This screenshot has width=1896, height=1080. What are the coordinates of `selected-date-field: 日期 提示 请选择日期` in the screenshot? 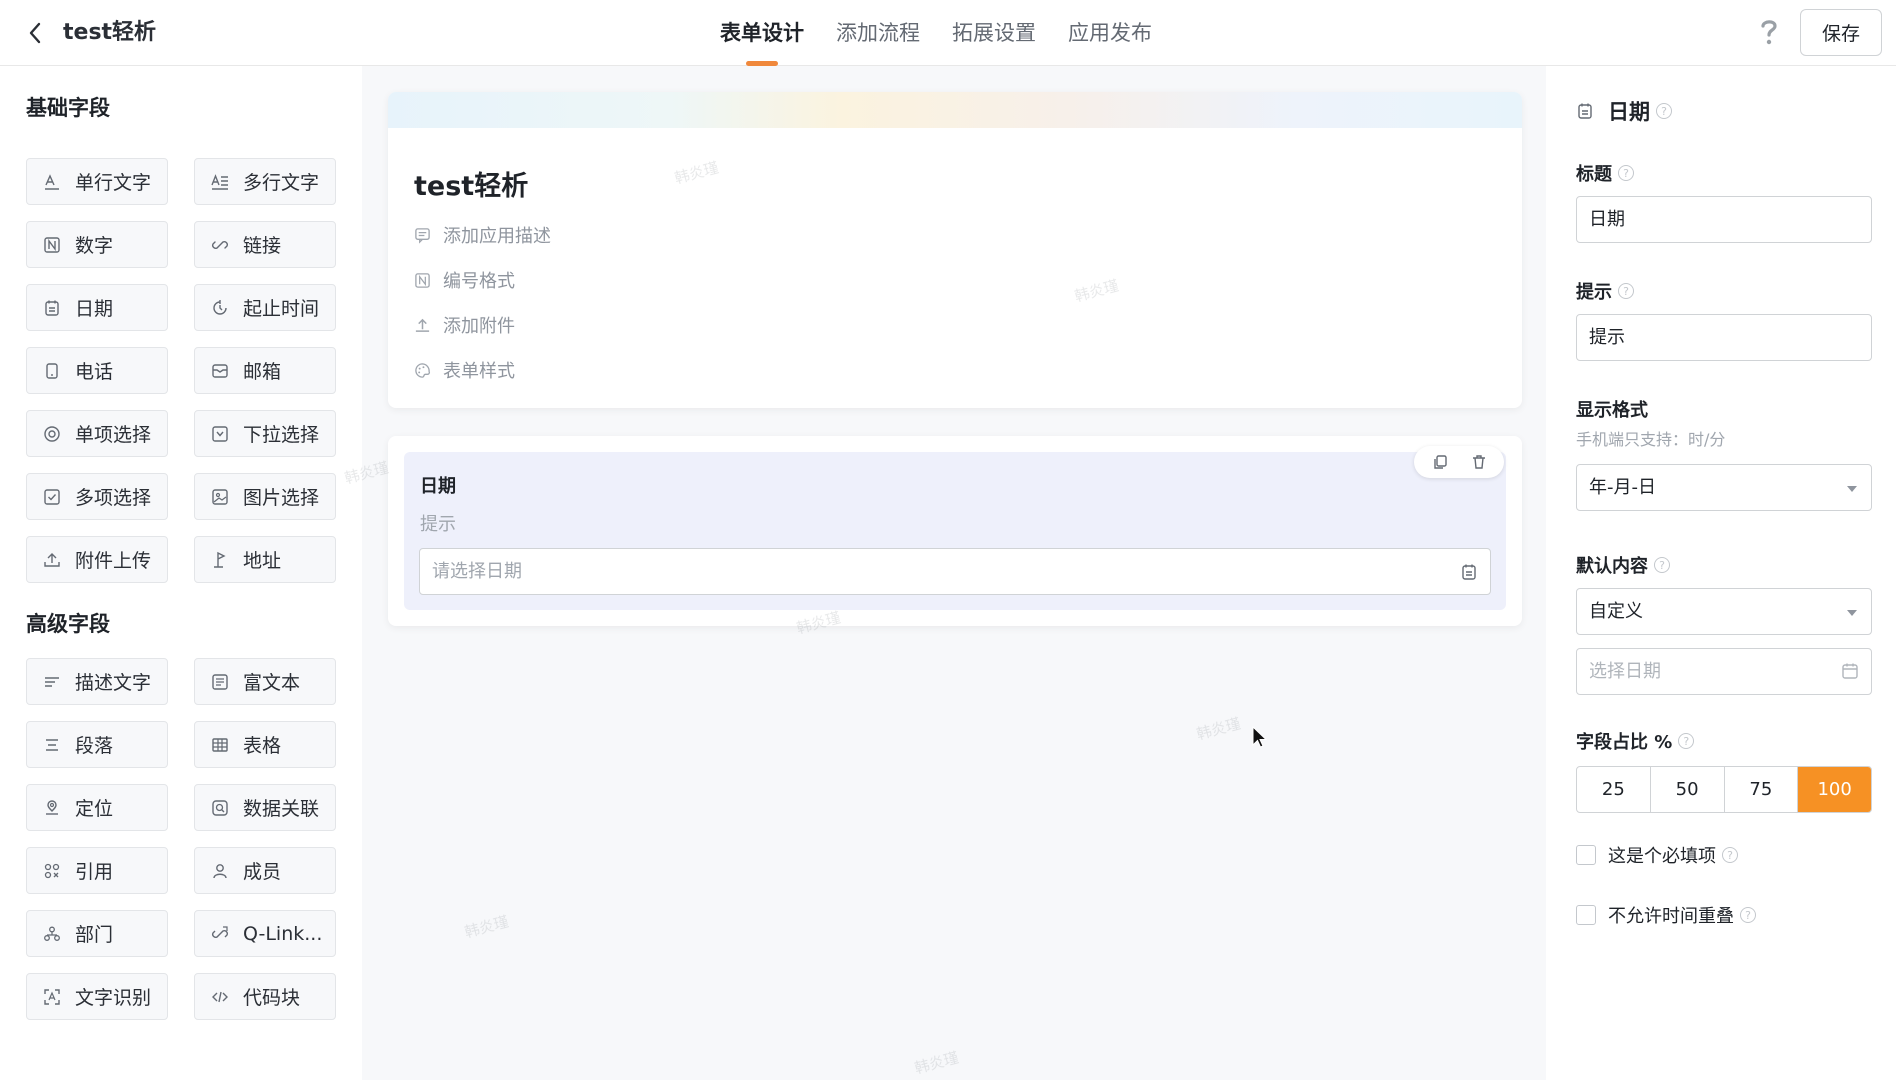 It's located at (955, 528).